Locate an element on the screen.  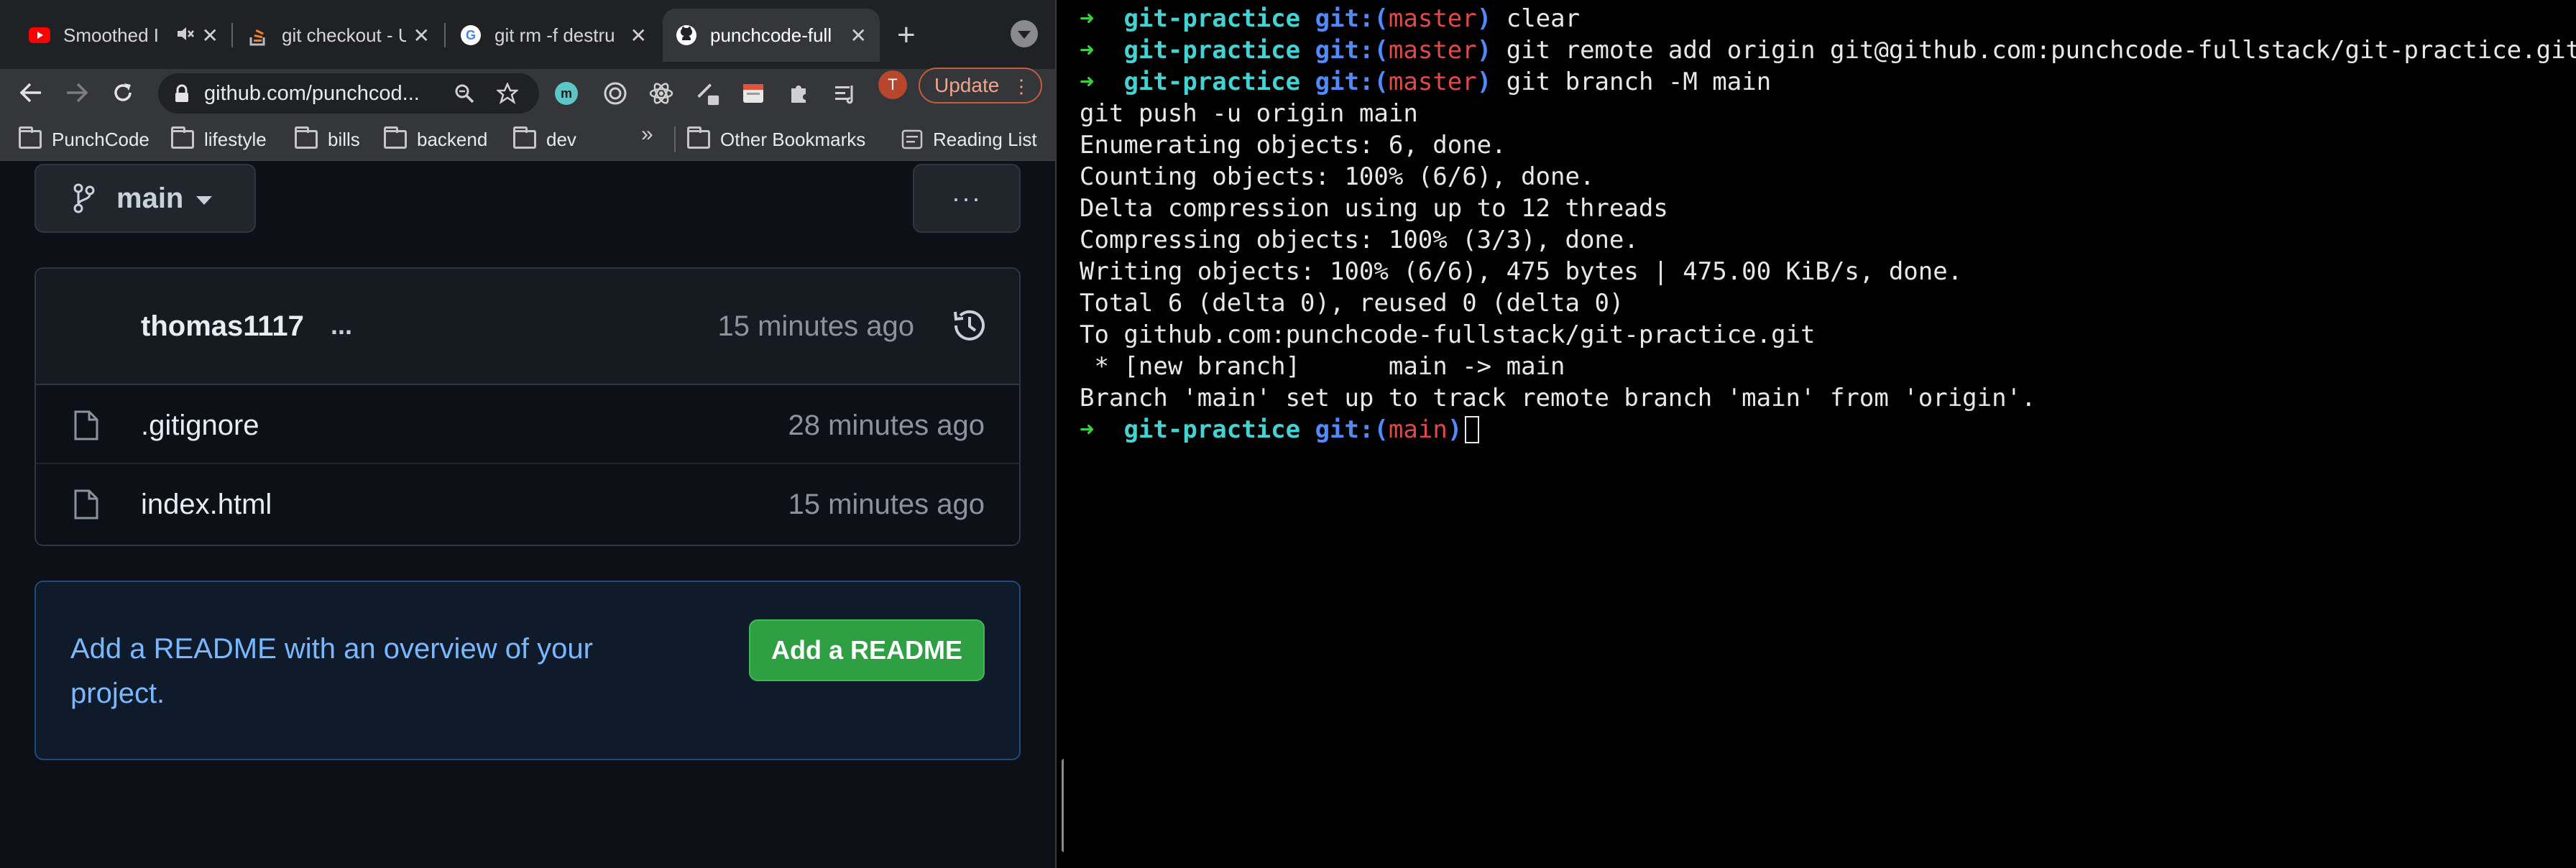
extension-target-icon is located at coordinates (615, 93).